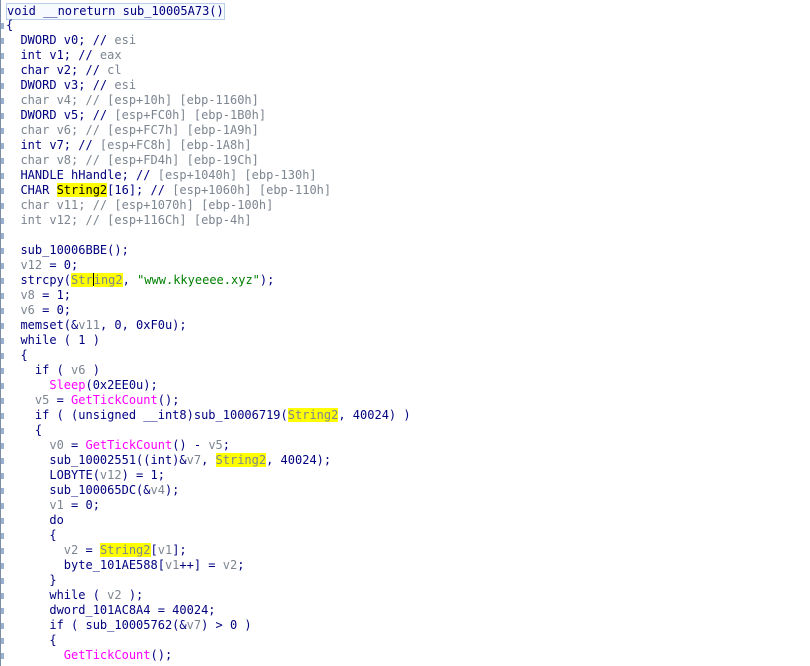  Describe the element at coordinates (92, 490) in the screenshot. I see `code-line: sub_100065DC(&v4);` at that location.